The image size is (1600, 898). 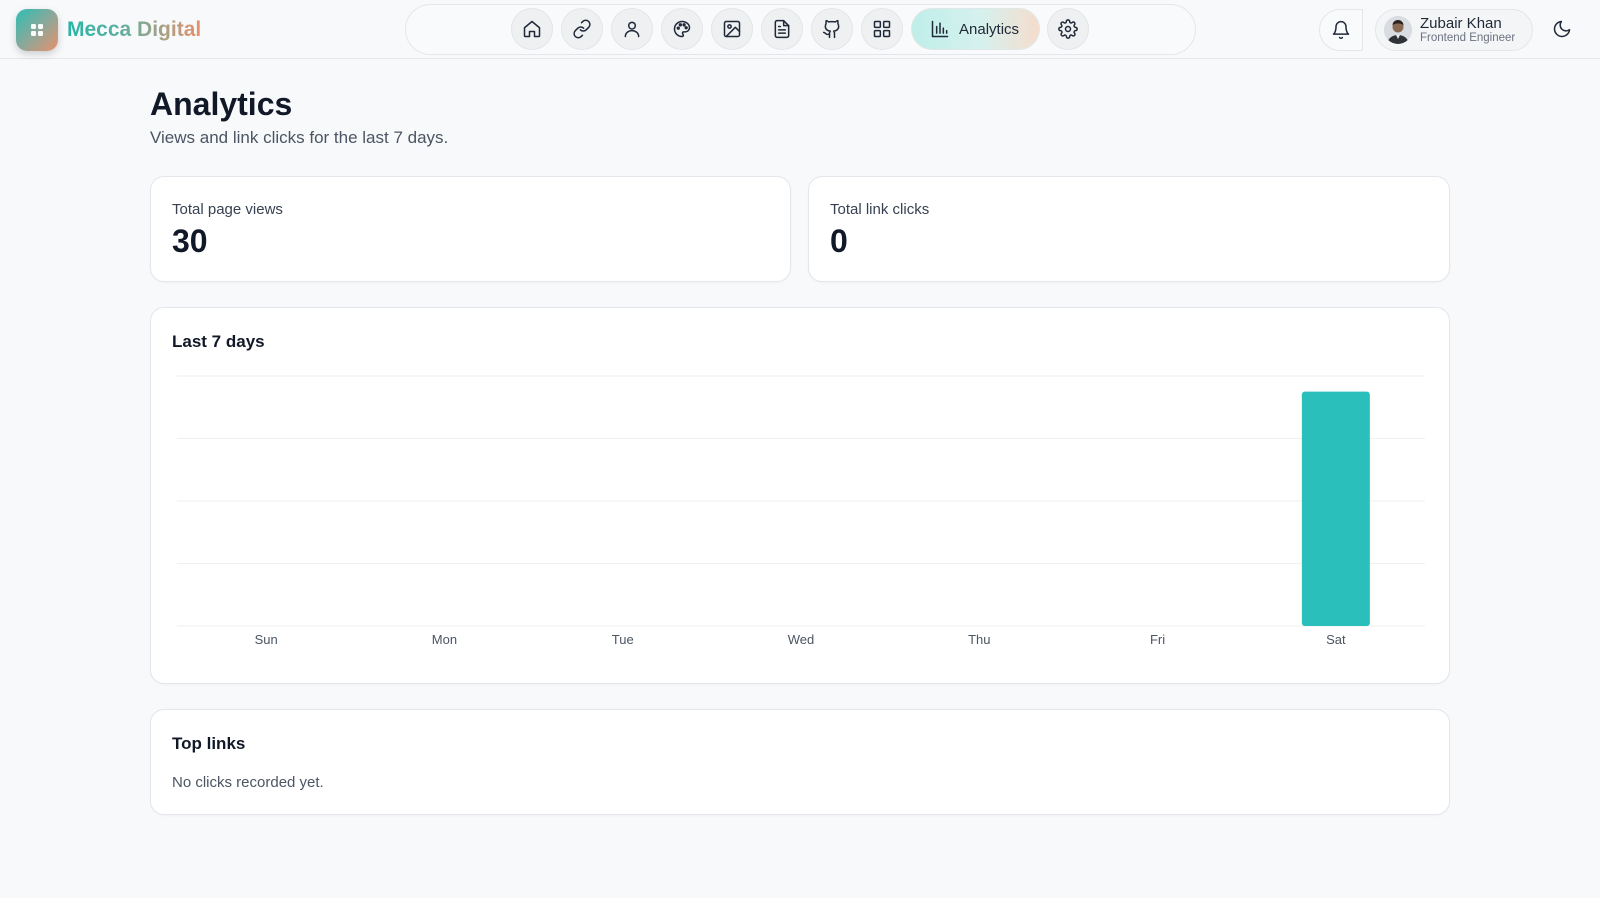 What do you see at coordinates (221, 104) in the screenshot?
I see `page-title: Analytics` at bounding box center [221, 104].